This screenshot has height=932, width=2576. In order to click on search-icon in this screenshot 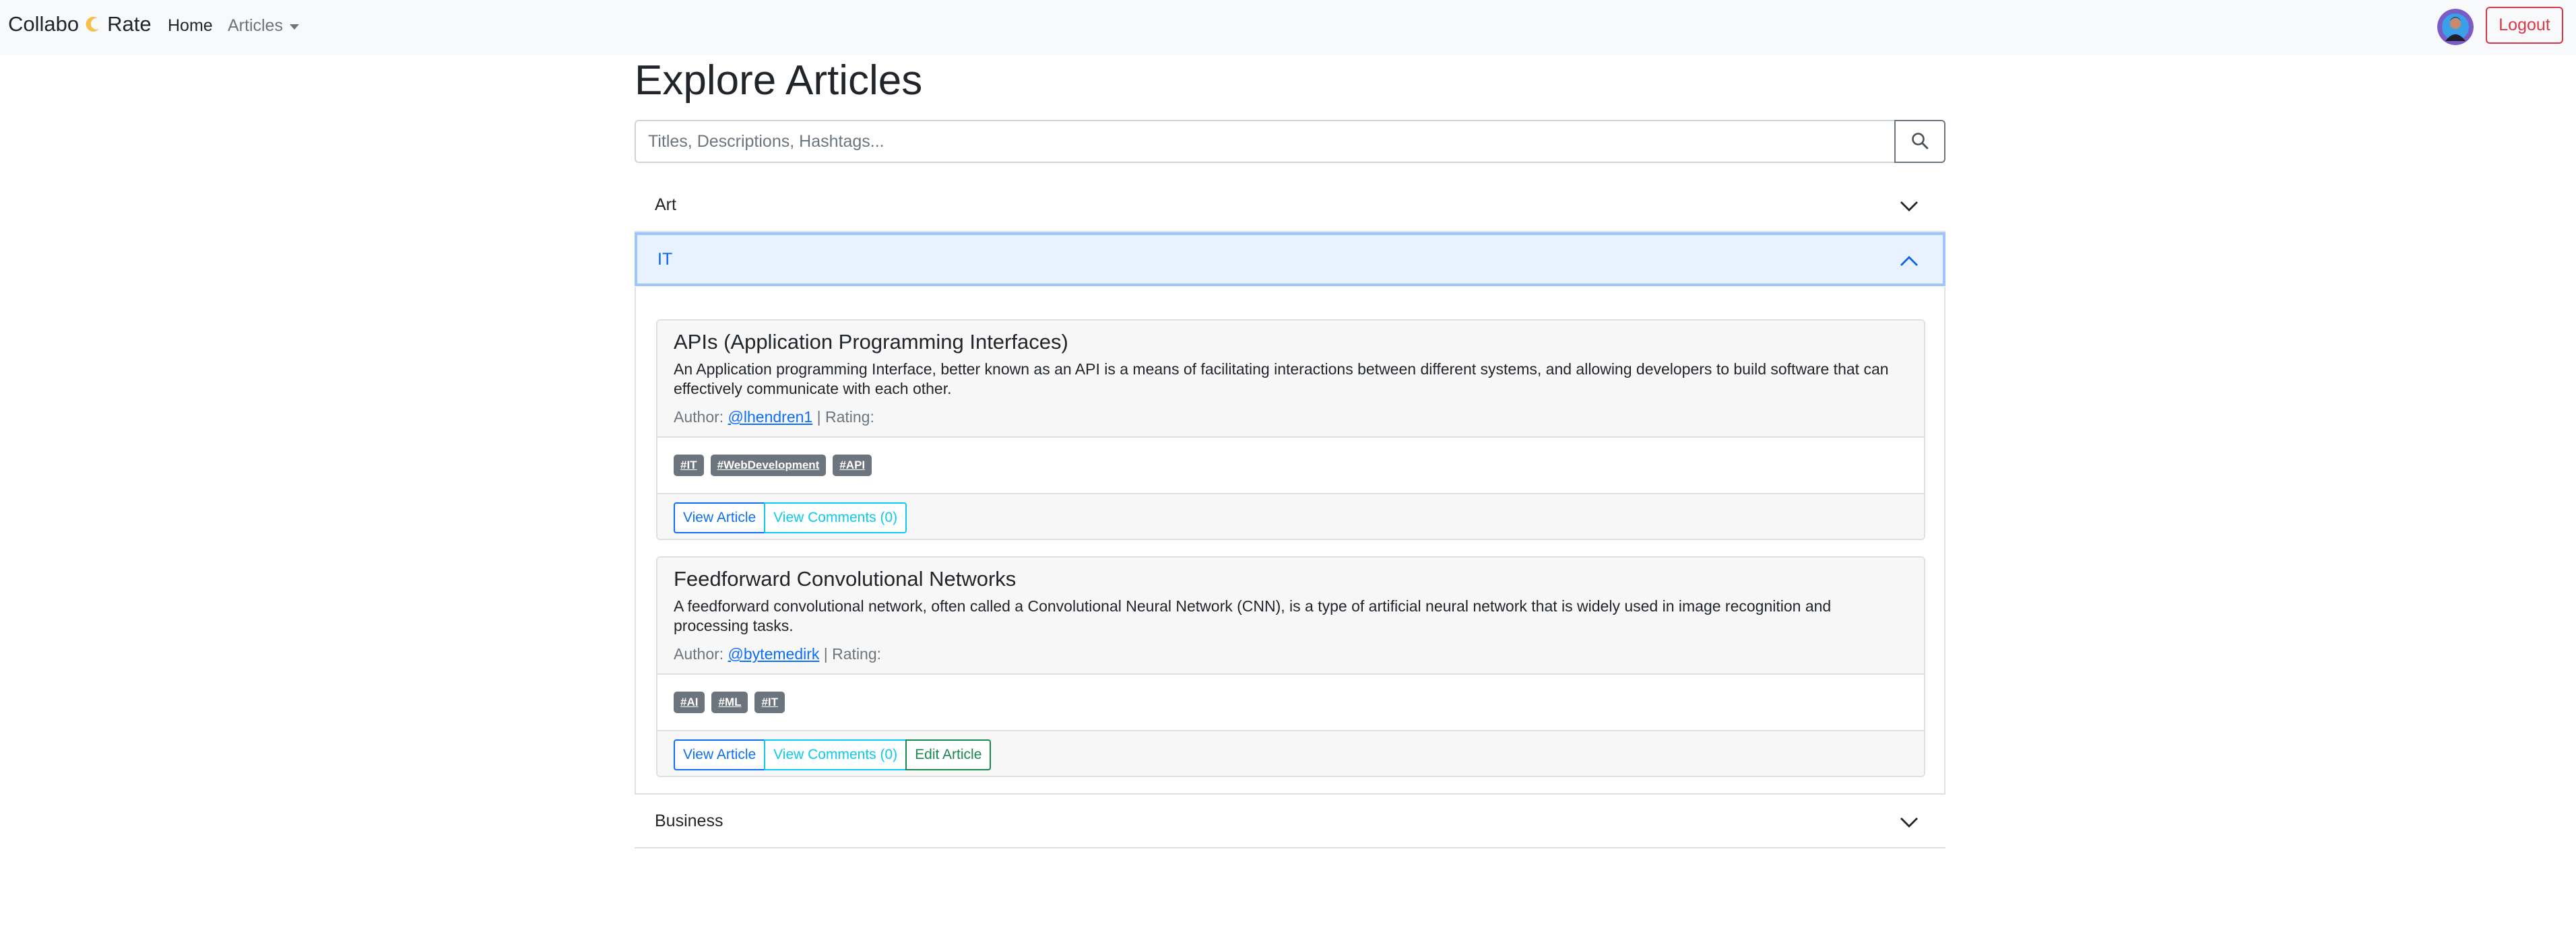, I will do `click(1920, 142)`.